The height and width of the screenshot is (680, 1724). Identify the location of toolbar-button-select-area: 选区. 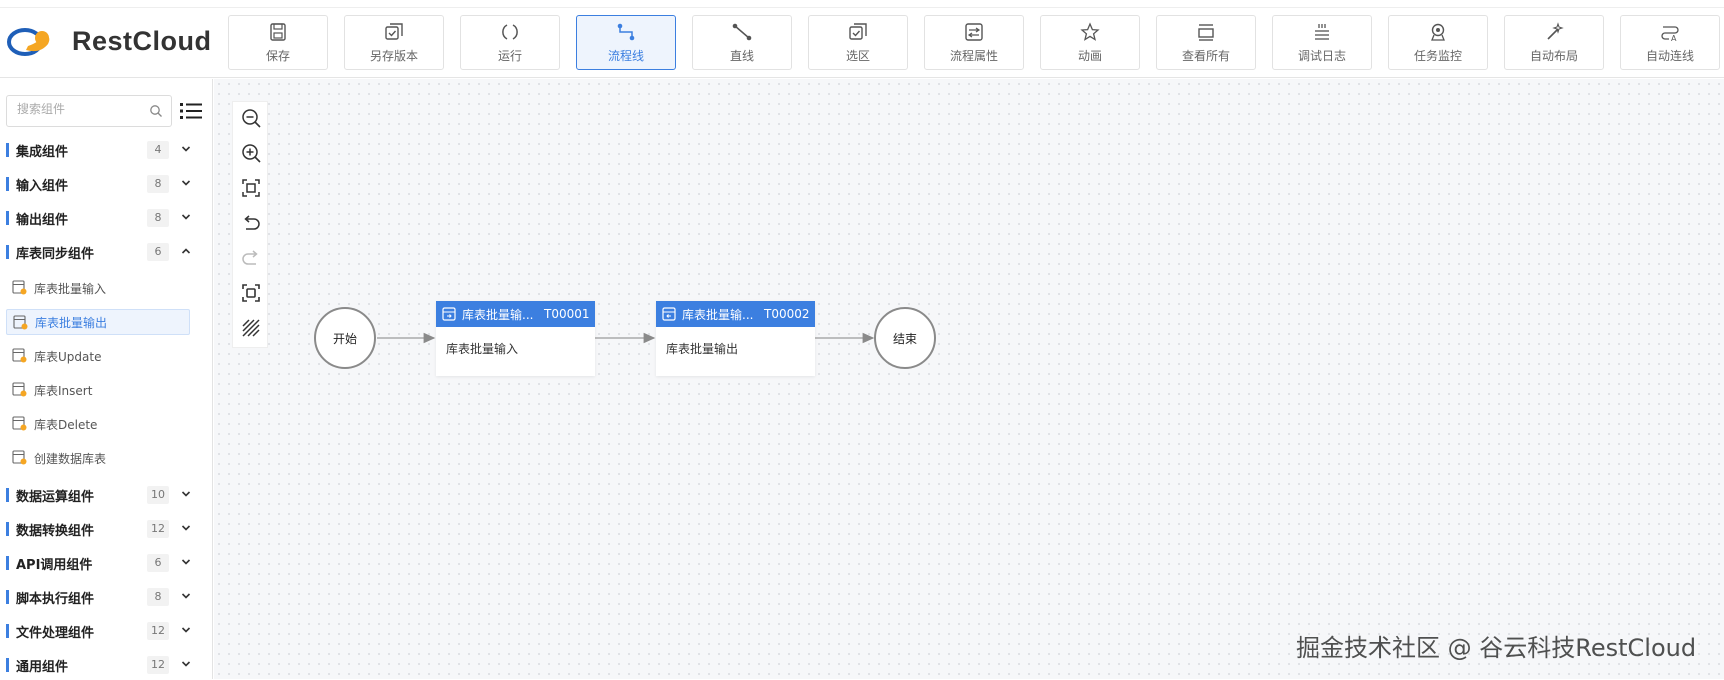
(858, 42).